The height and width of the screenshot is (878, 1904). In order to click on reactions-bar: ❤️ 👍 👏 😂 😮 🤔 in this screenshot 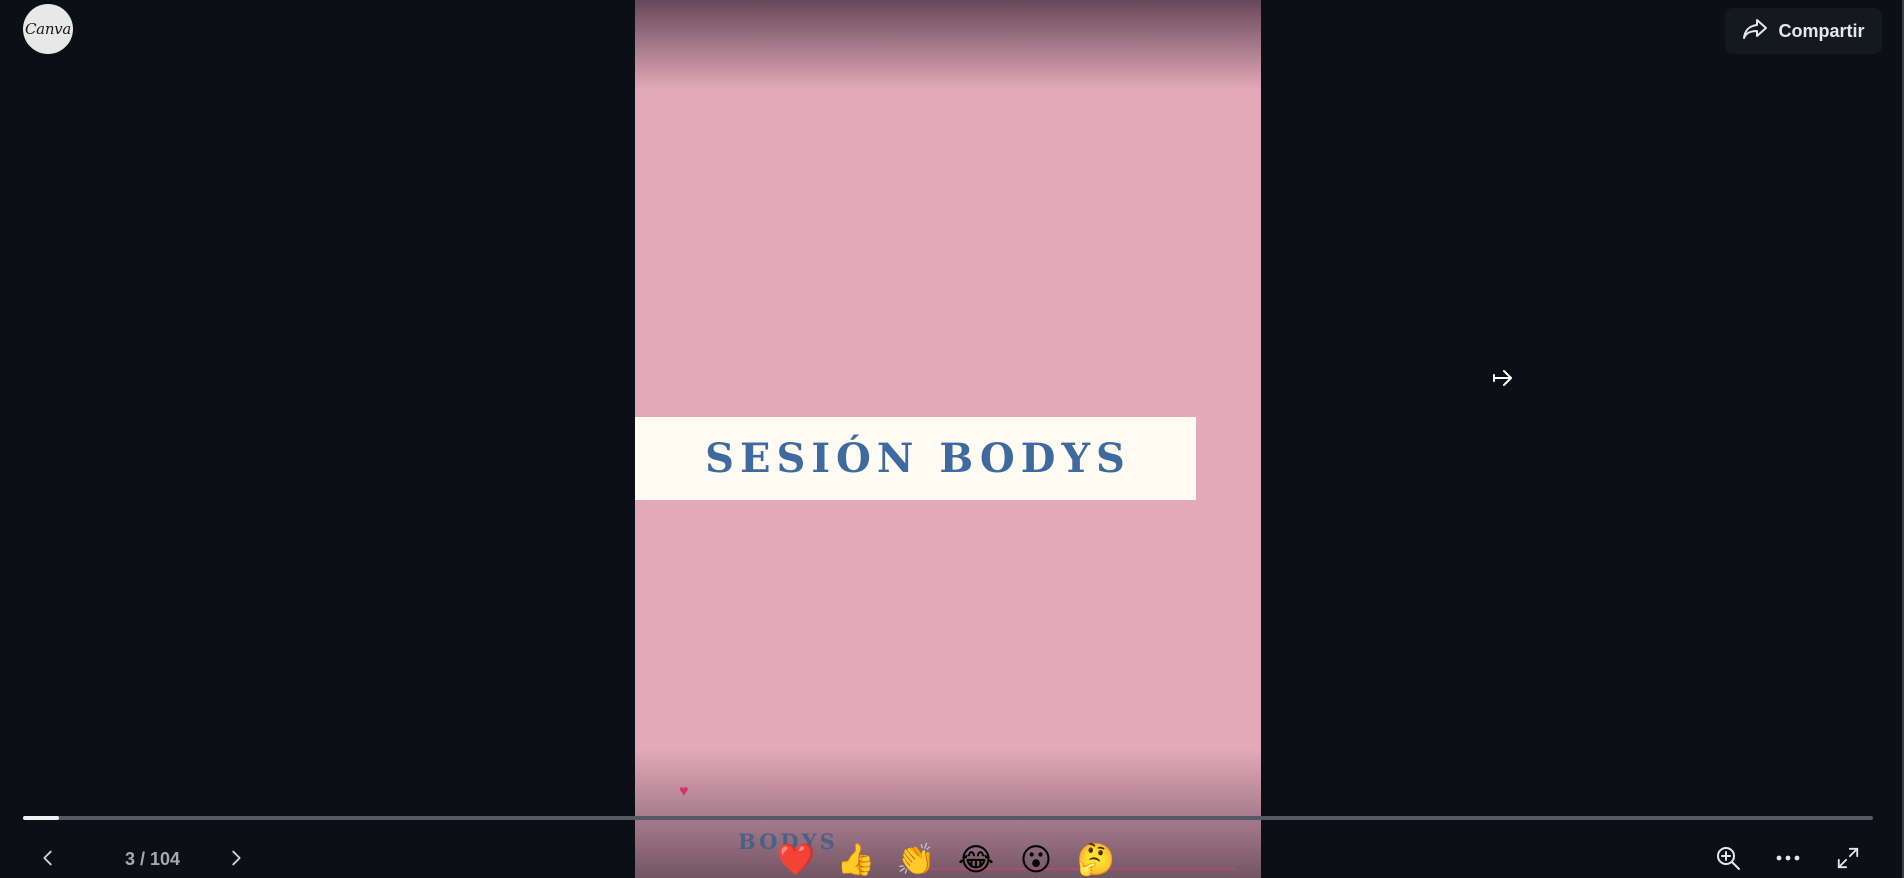, I will do `click(946, 859)`.